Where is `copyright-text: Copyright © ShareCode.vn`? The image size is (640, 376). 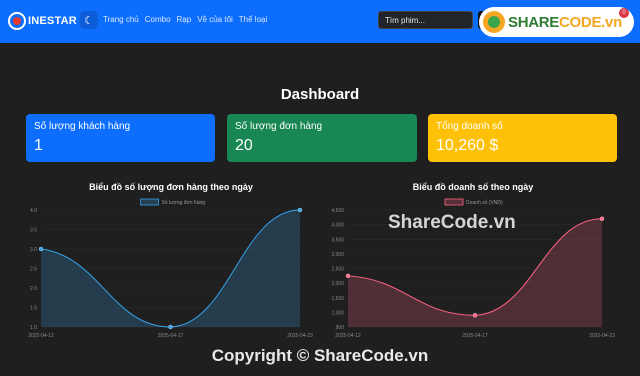
copyright-text: Copyright © ShareCode.vn is located at coordinates (320, 355).